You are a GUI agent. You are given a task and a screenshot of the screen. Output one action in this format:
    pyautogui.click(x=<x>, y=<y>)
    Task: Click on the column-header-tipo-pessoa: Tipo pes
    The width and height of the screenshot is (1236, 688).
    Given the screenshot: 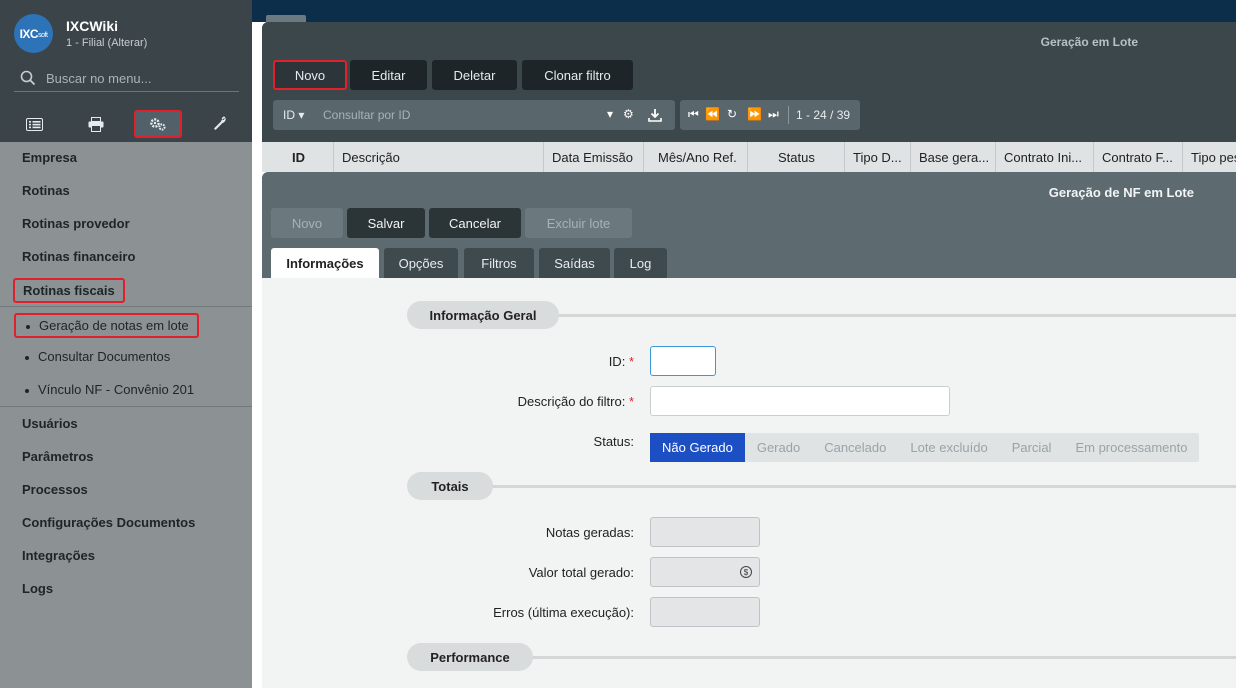 What is the action you would take?
    pyautogui.click(x=1209, y=157)
    